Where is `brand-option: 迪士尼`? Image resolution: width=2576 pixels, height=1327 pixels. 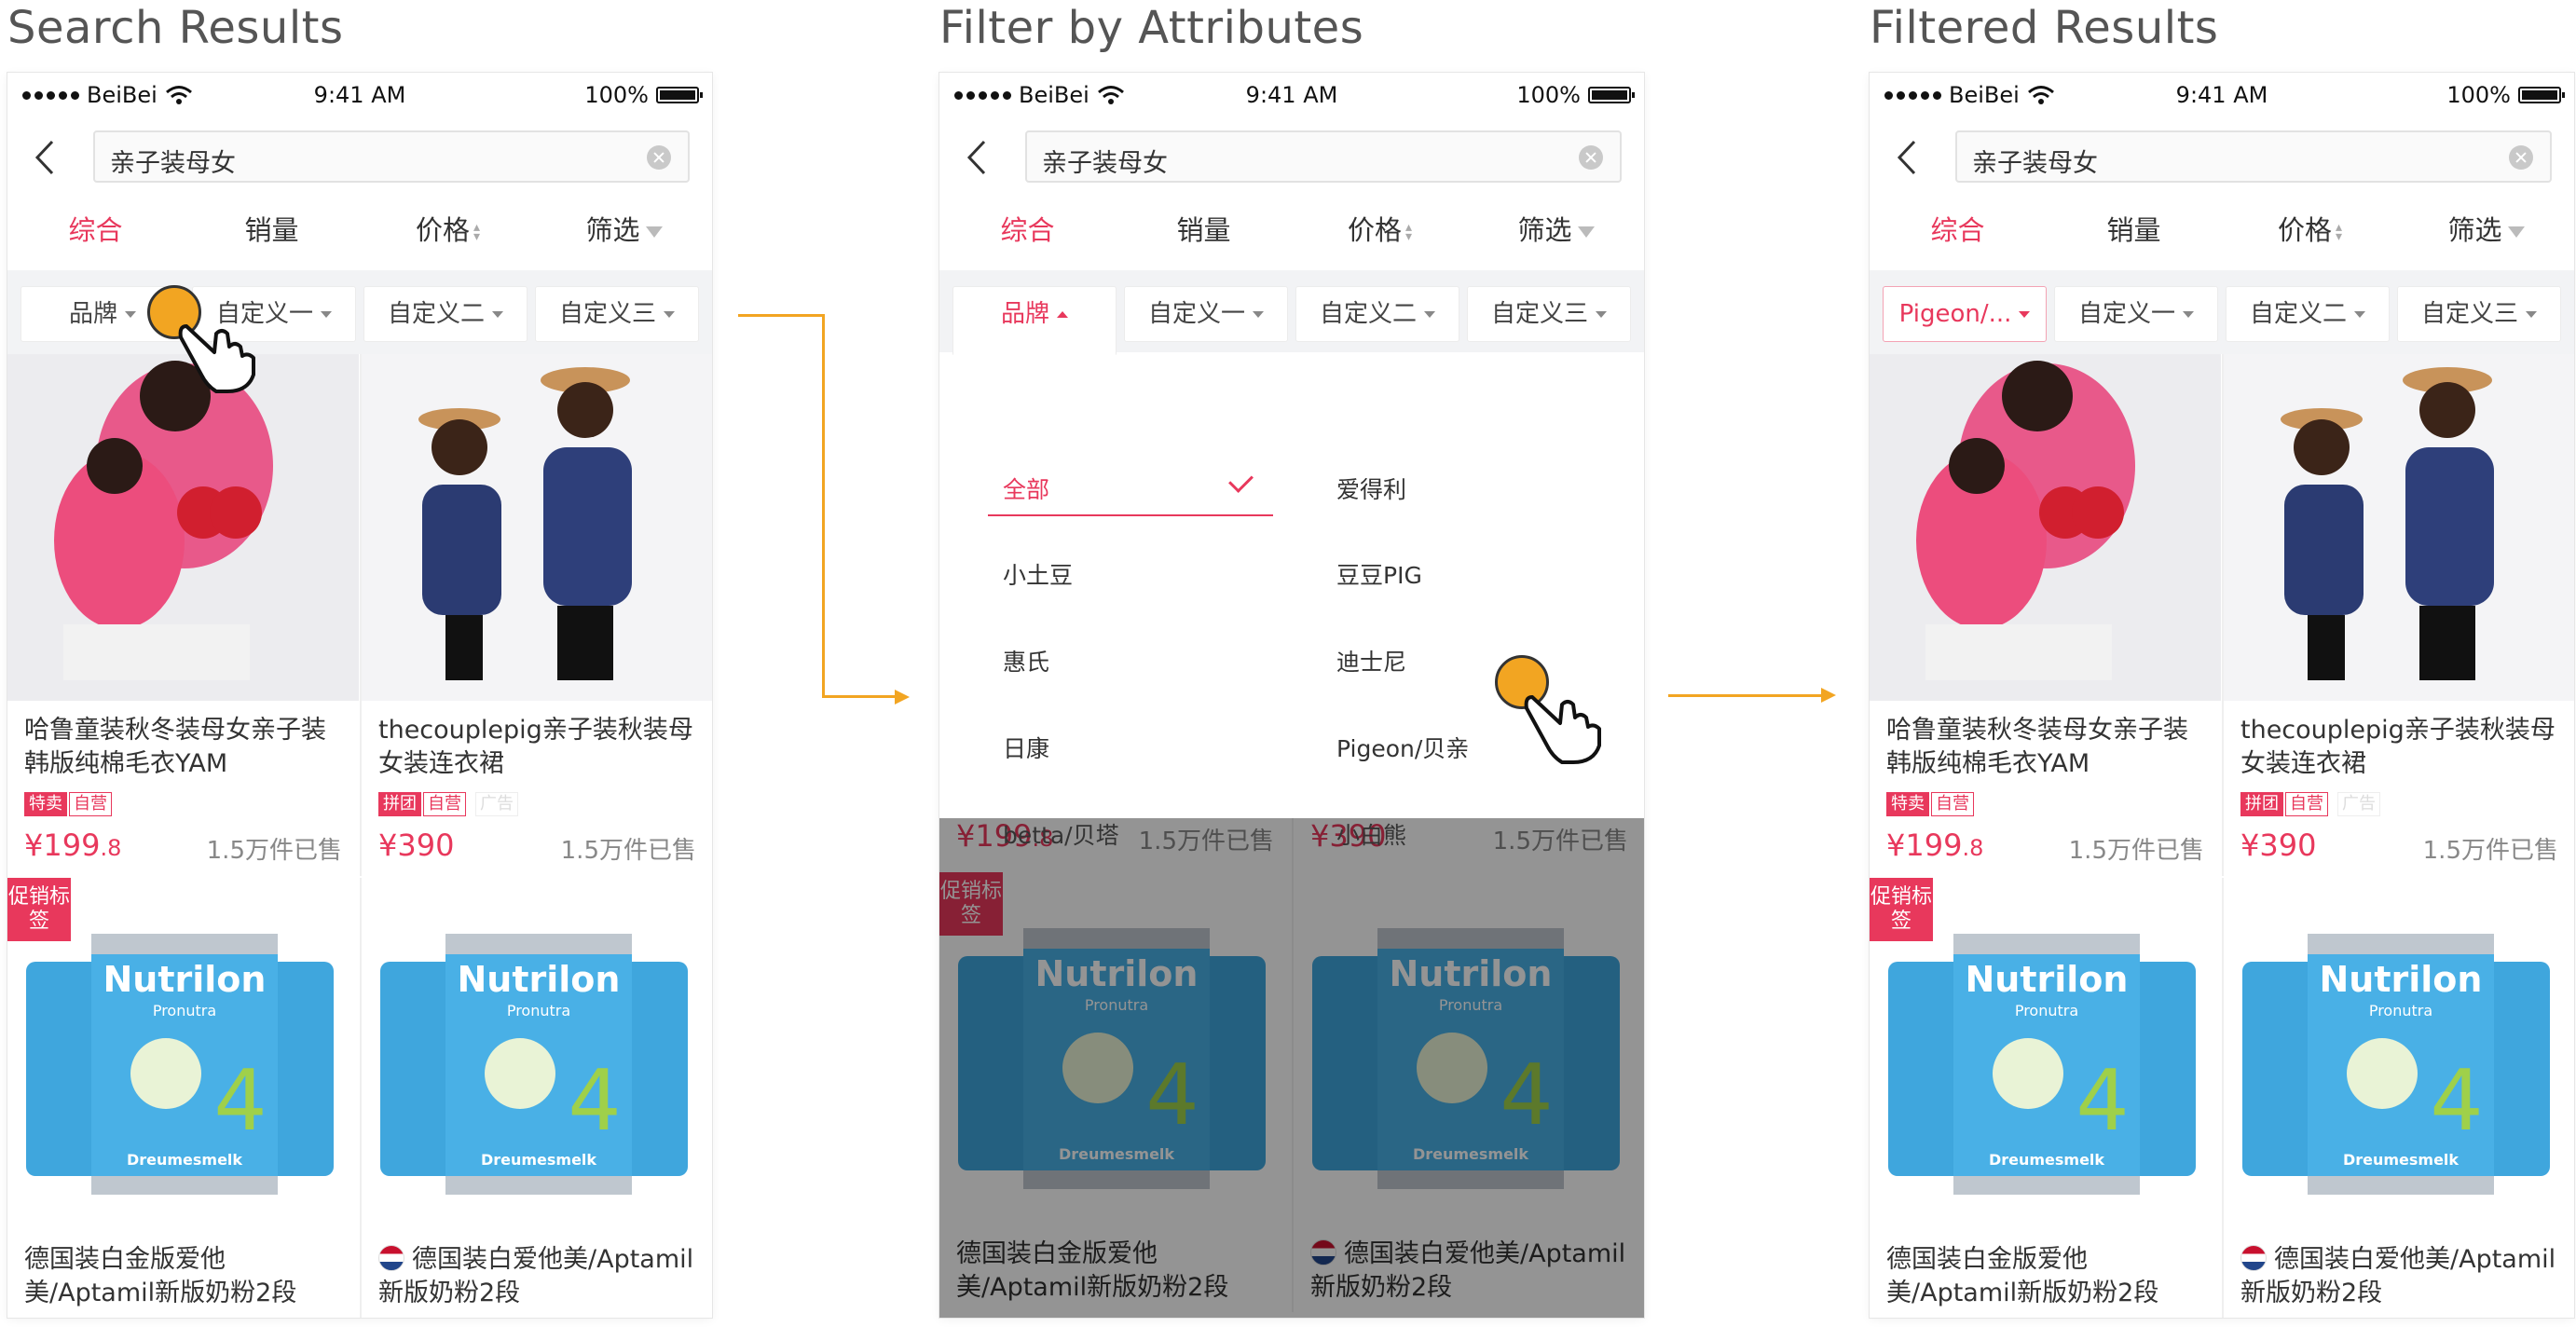
brand-option: 迪士尼 is located at coordinates (1371, 660).